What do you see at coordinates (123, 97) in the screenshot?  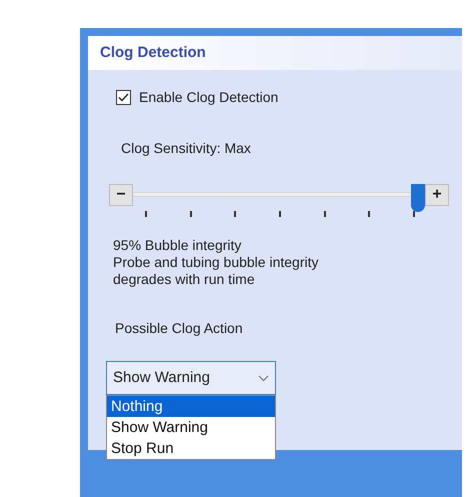 I see `check-icon` at bounding box center [123, 97].